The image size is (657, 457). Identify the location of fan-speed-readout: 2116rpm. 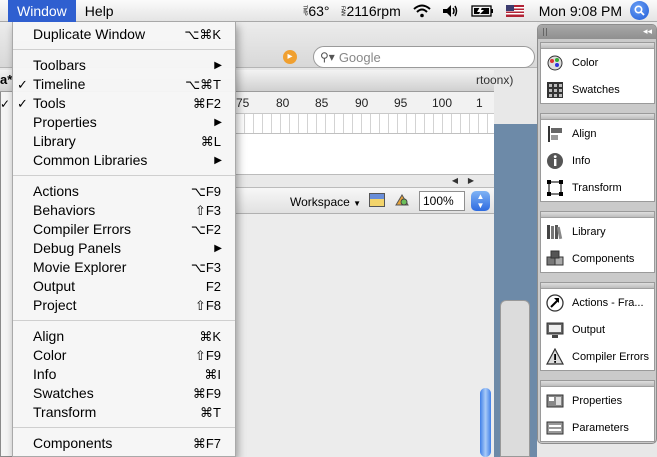
(374, 11).